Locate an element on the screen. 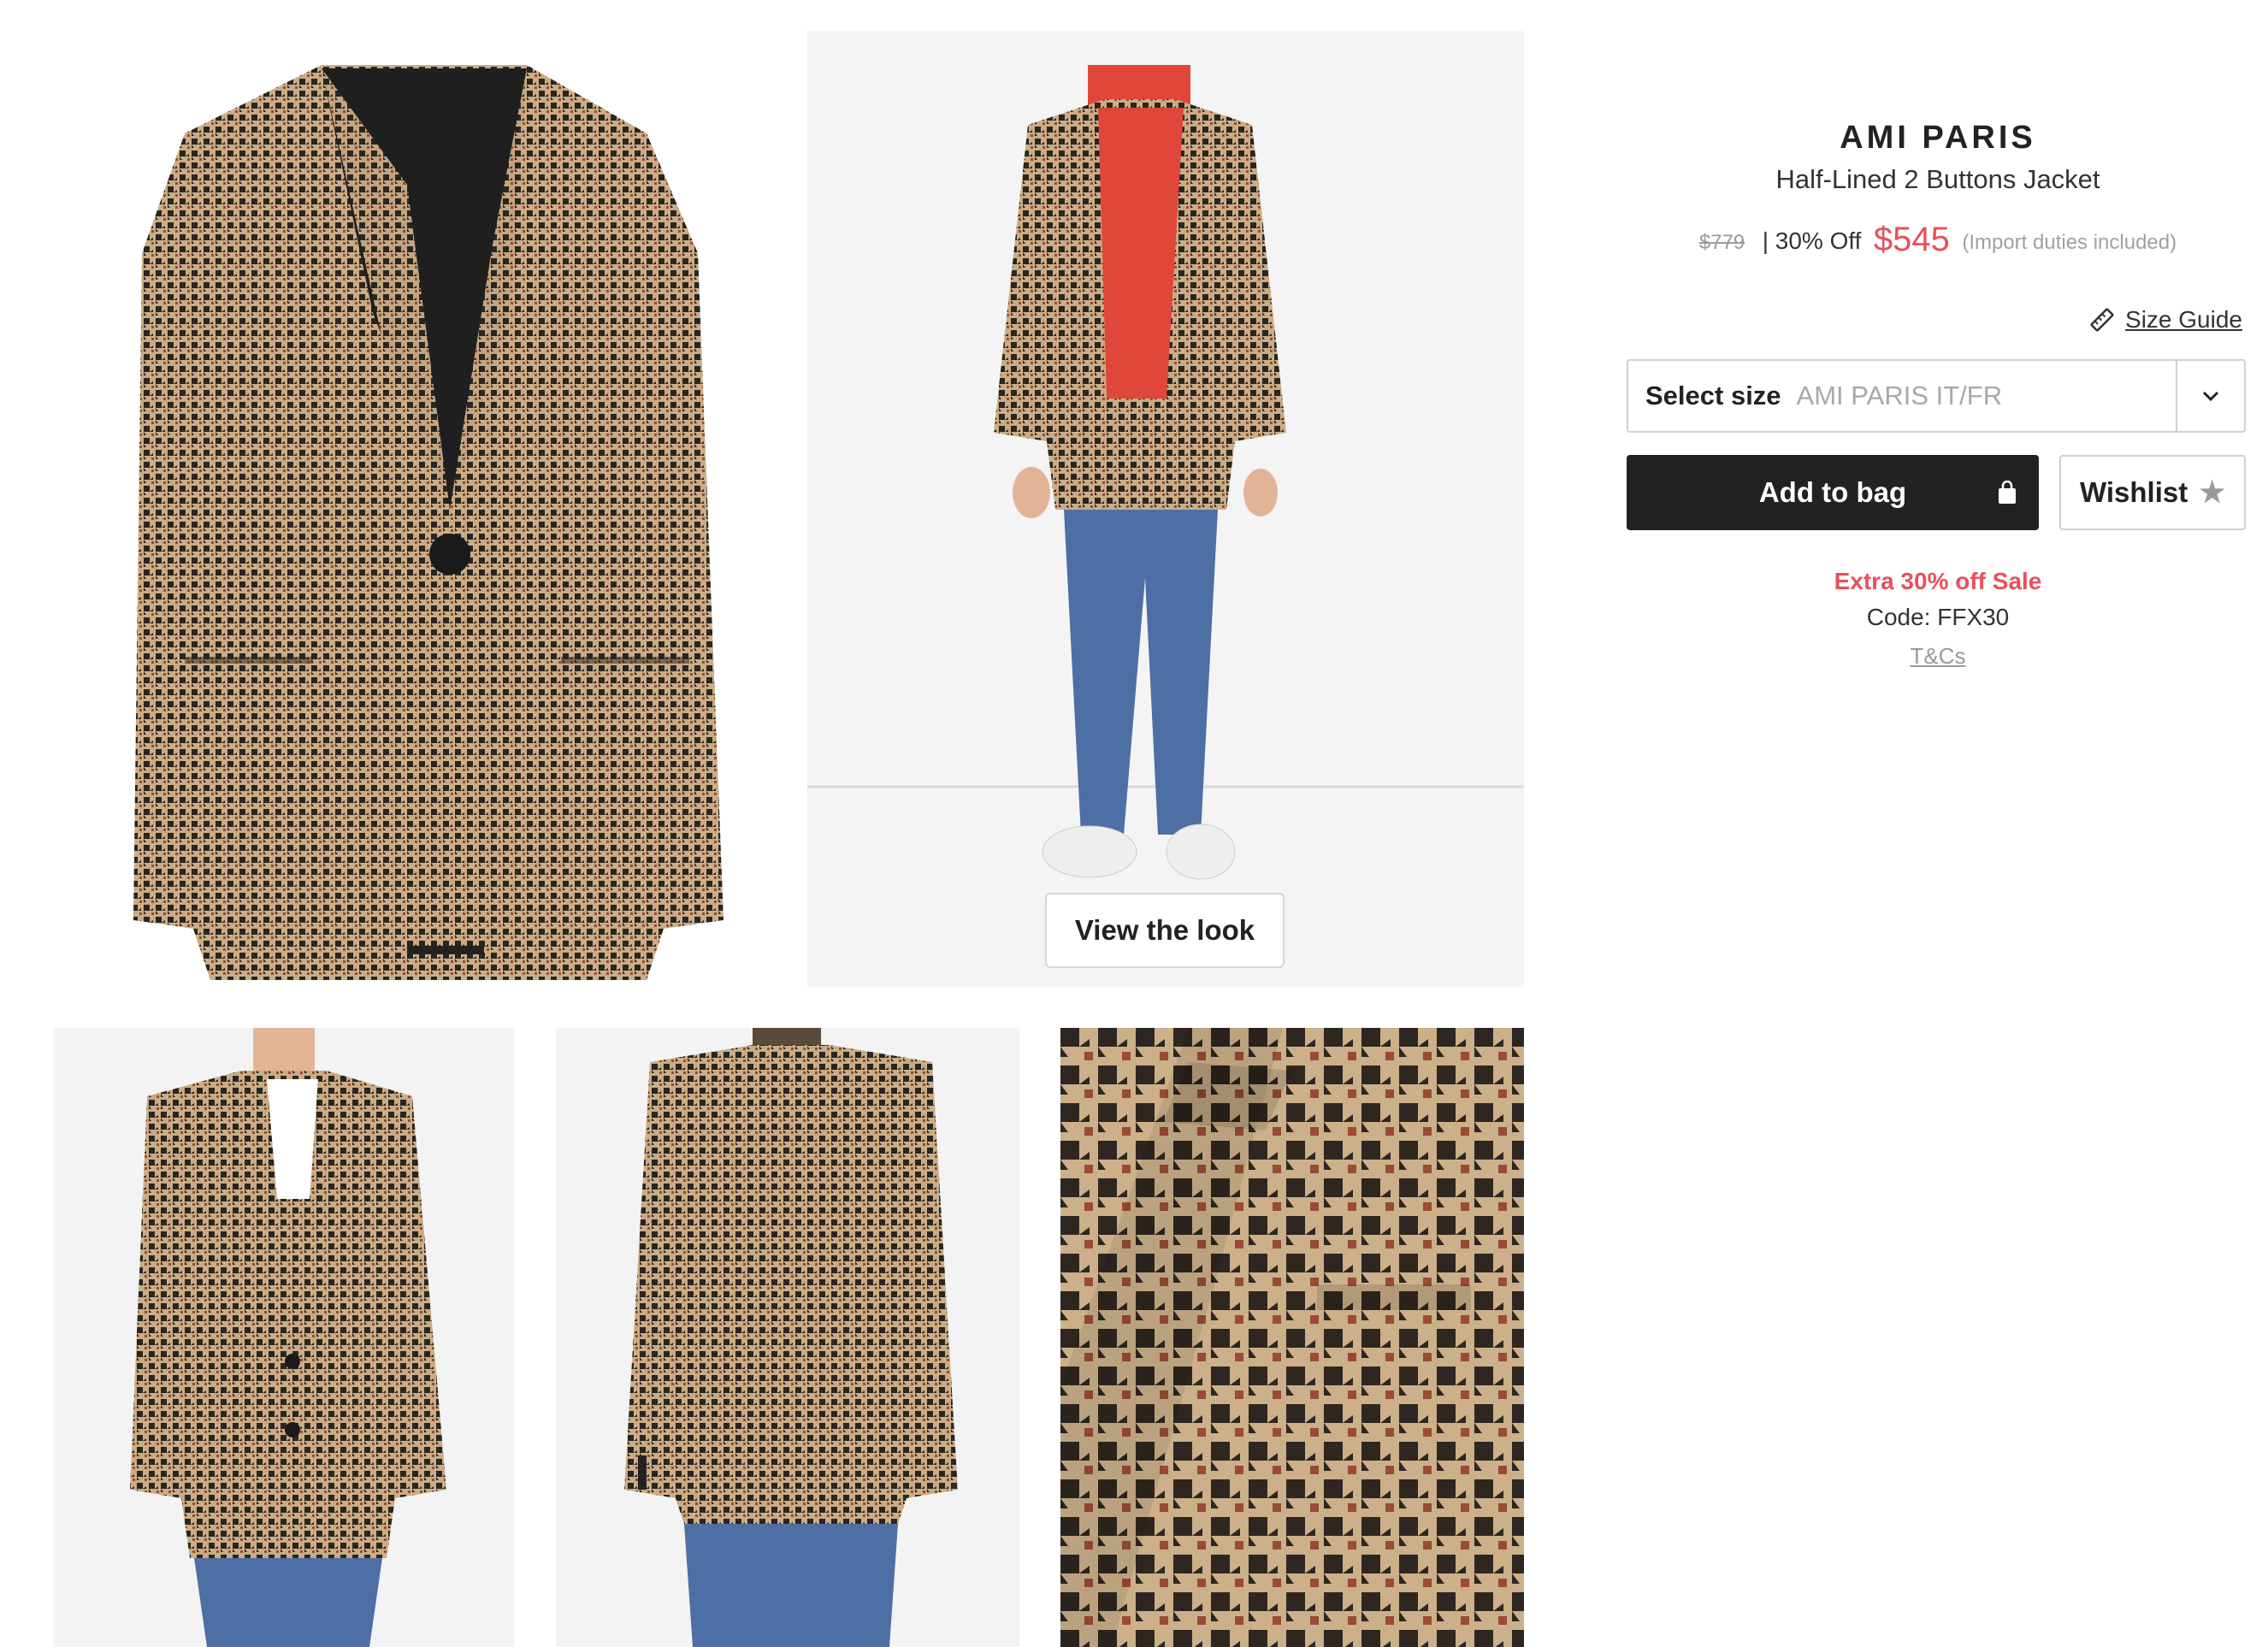  jacket-flat-illustration is located at coordinates (428, 522).